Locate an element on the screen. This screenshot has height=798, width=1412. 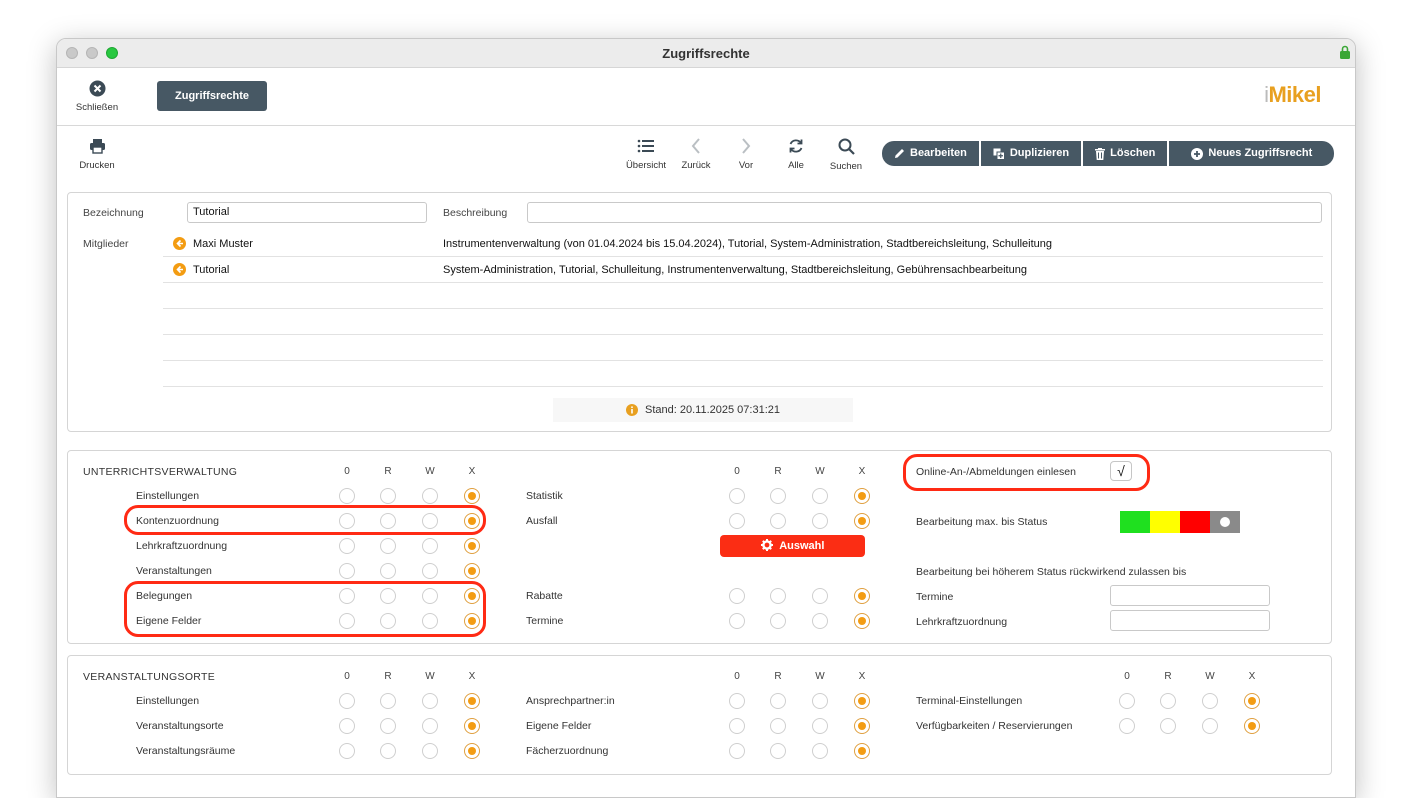
minimize-window-button is located at coordinates (92, 53).